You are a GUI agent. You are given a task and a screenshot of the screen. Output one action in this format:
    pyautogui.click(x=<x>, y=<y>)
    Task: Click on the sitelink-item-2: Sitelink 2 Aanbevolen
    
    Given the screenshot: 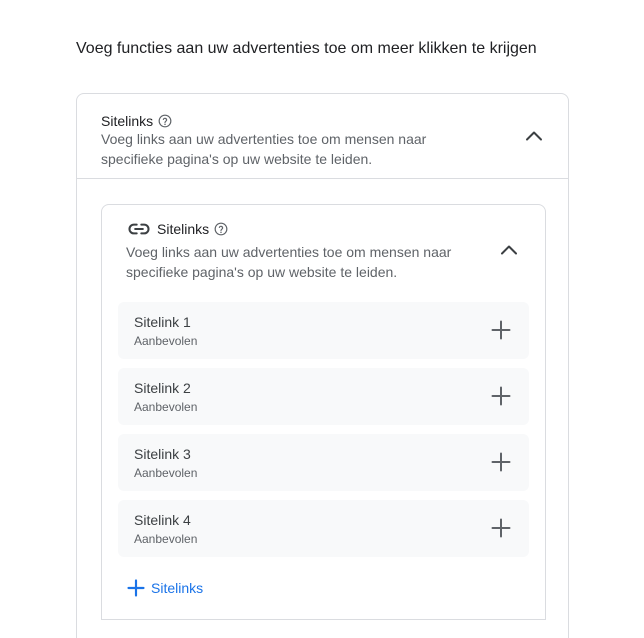 What is the action you would take?
    pyautogui.click(x=323, y=396)
    